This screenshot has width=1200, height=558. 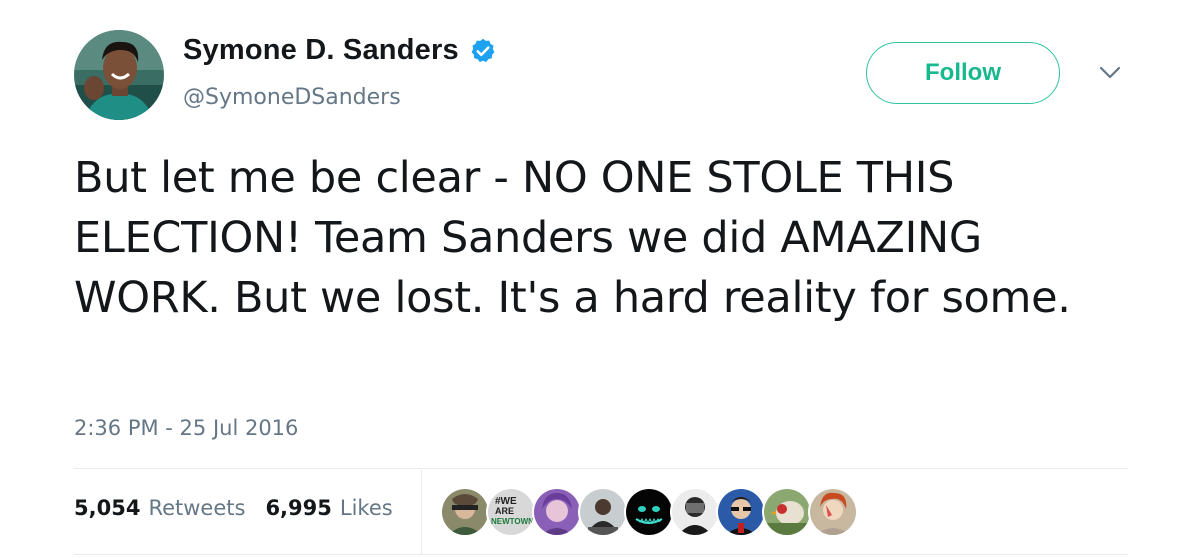 What do you see at coordinates (107, 508) in the screenshot?
I see `retweets-count: 5,054` at bounding box center [107, 508].